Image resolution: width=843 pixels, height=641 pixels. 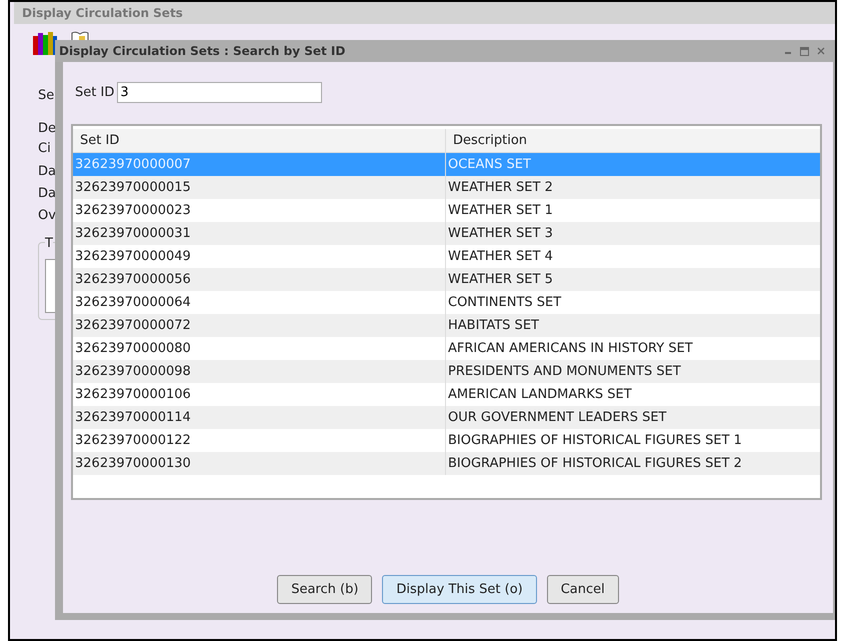 What do you see at coordinates (259, 140) in the screenshot?
I see `column-header: Set ID` at bounding box center [259, 140].